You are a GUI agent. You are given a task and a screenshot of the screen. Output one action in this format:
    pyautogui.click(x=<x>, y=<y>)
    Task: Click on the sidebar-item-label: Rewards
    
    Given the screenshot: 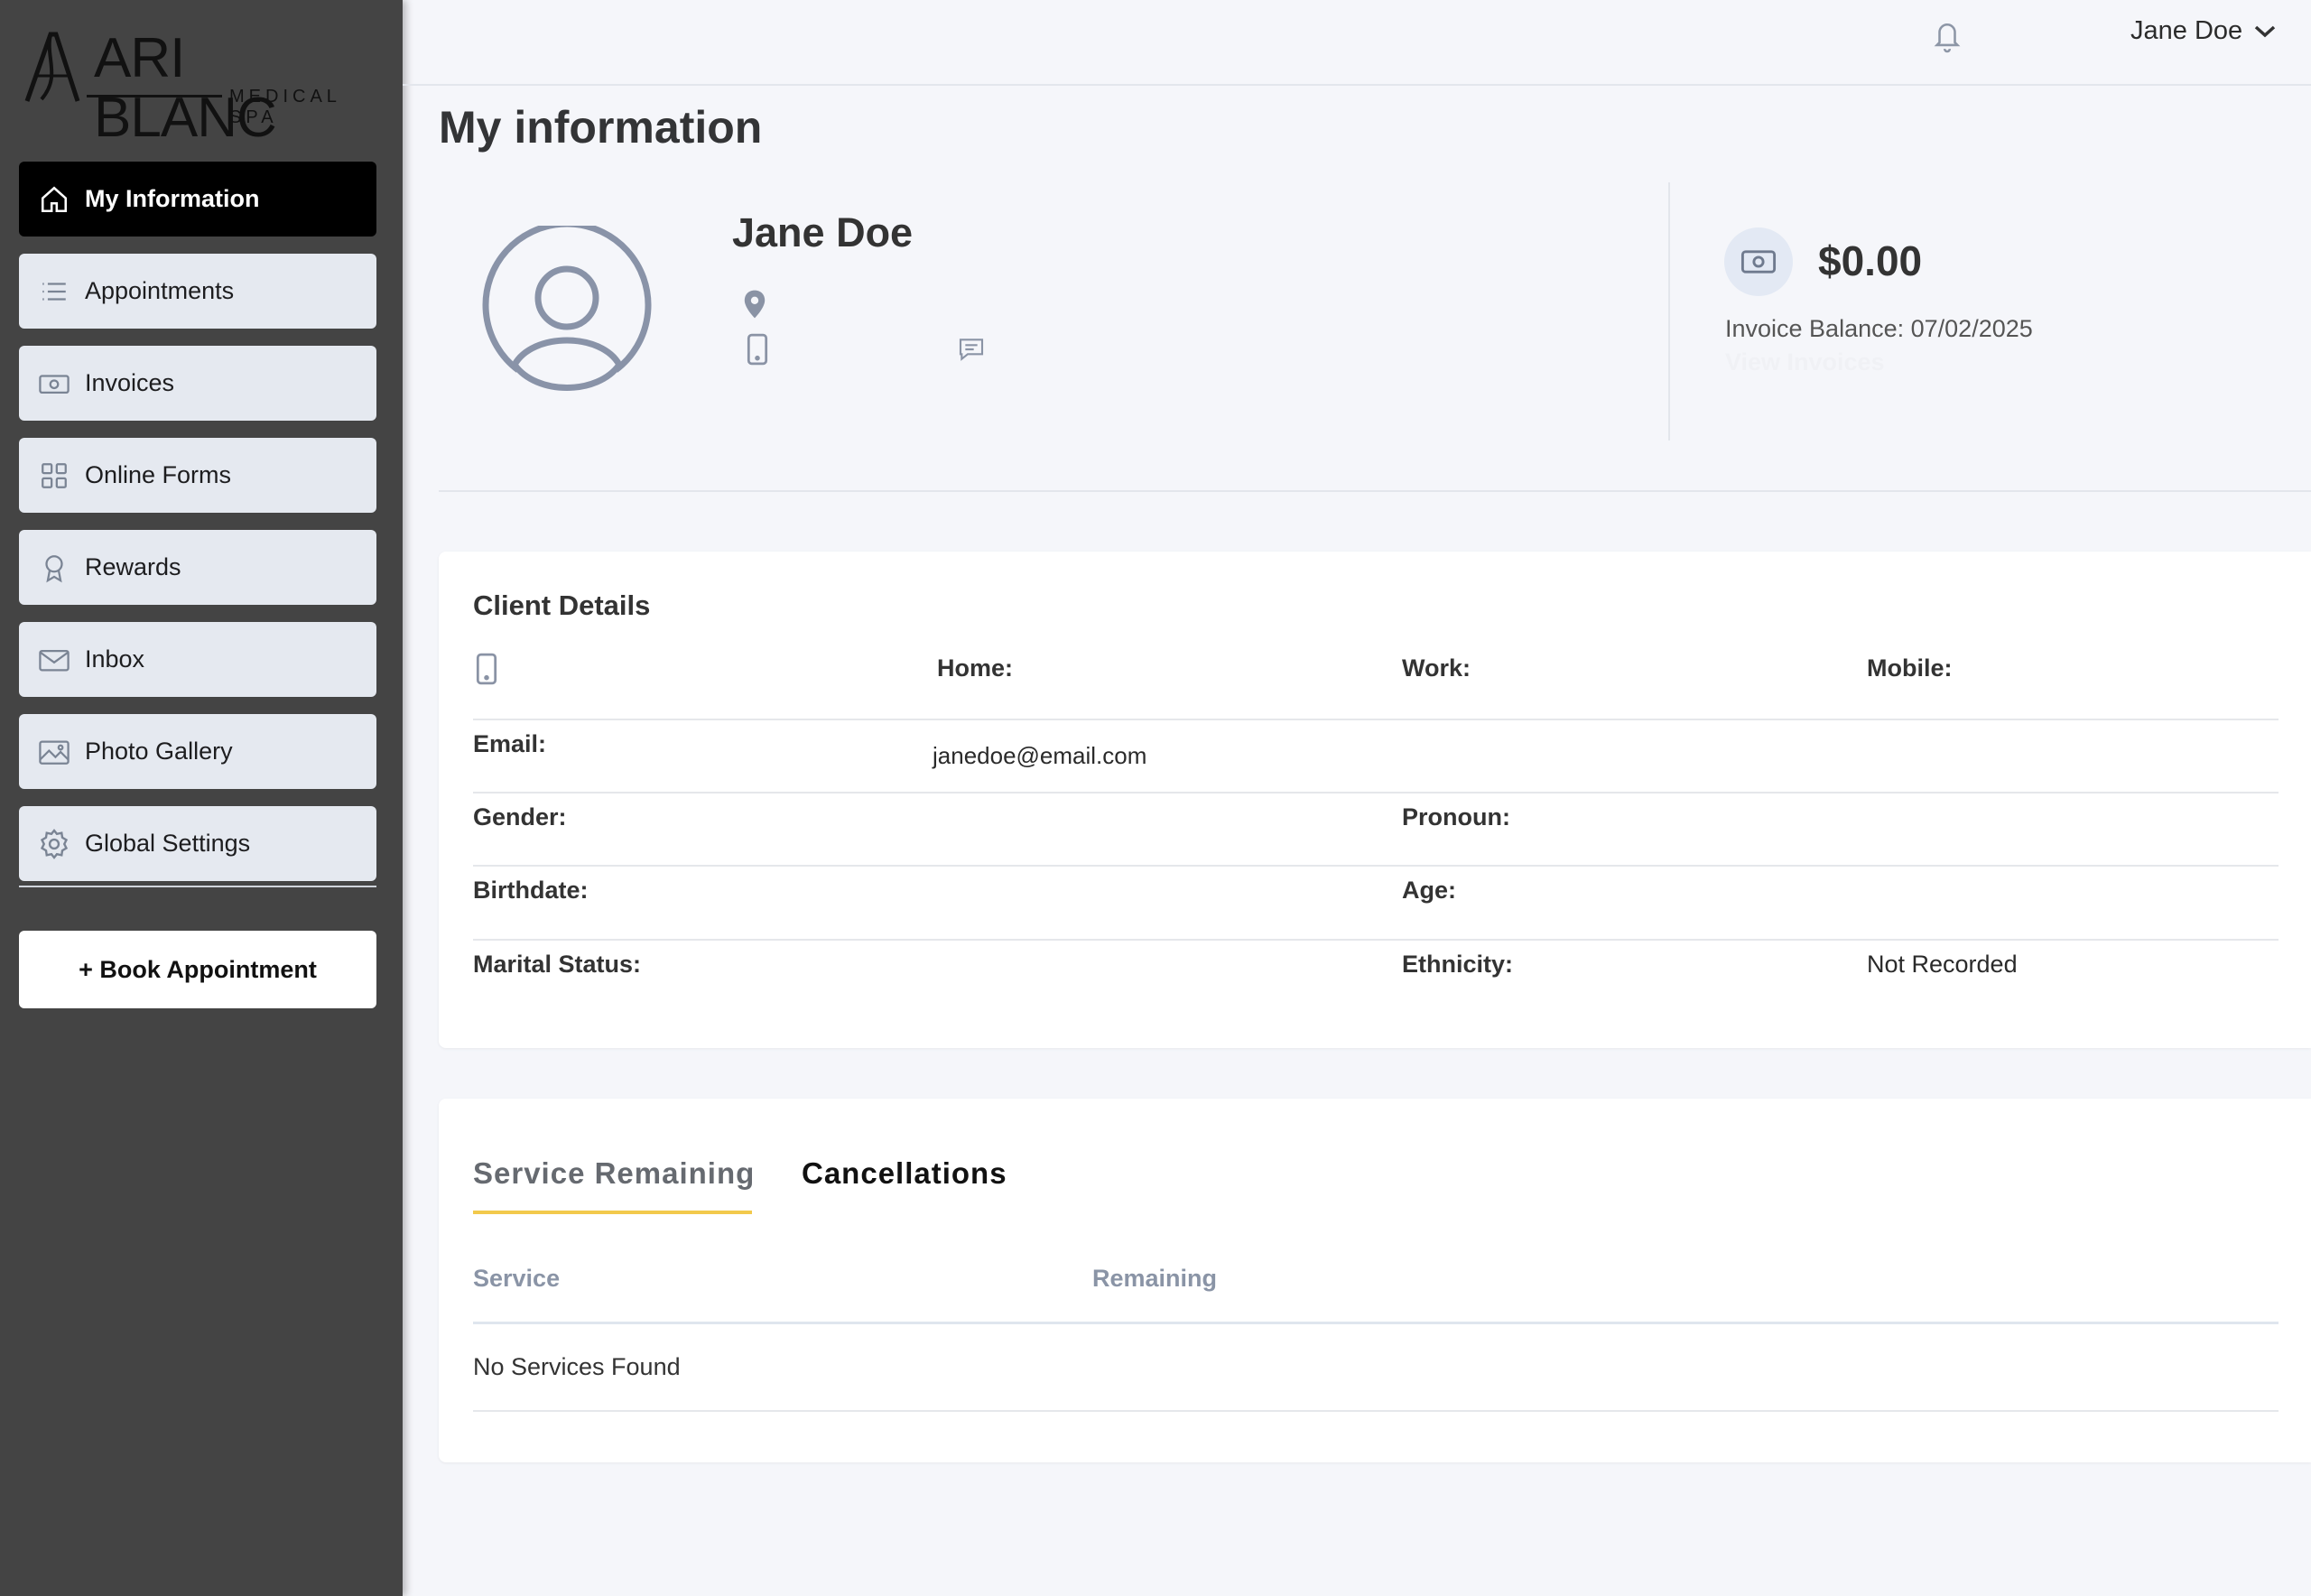 What is the action you would take?
    pyautogui.click(x=133, y=566)
    